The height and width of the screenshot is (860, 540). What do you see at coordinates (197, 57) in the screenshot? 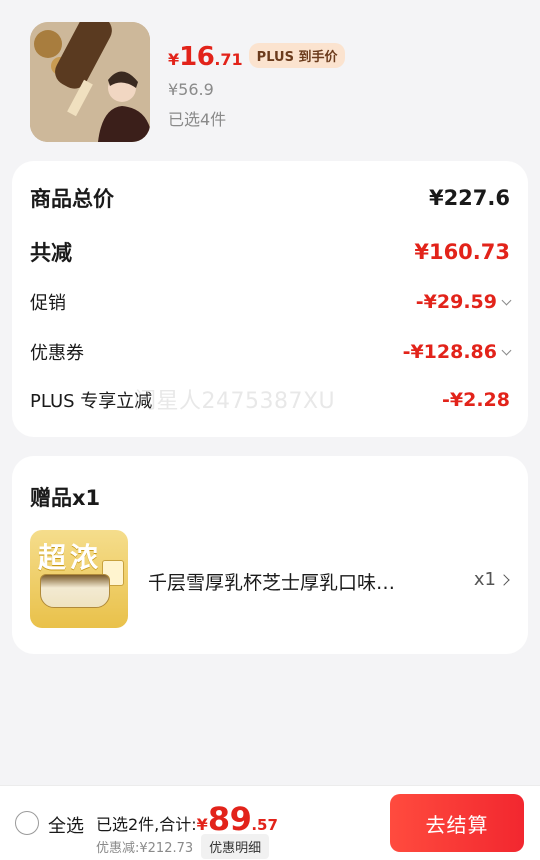
I see `price-integer: 16` at bounding box center [197, 57].